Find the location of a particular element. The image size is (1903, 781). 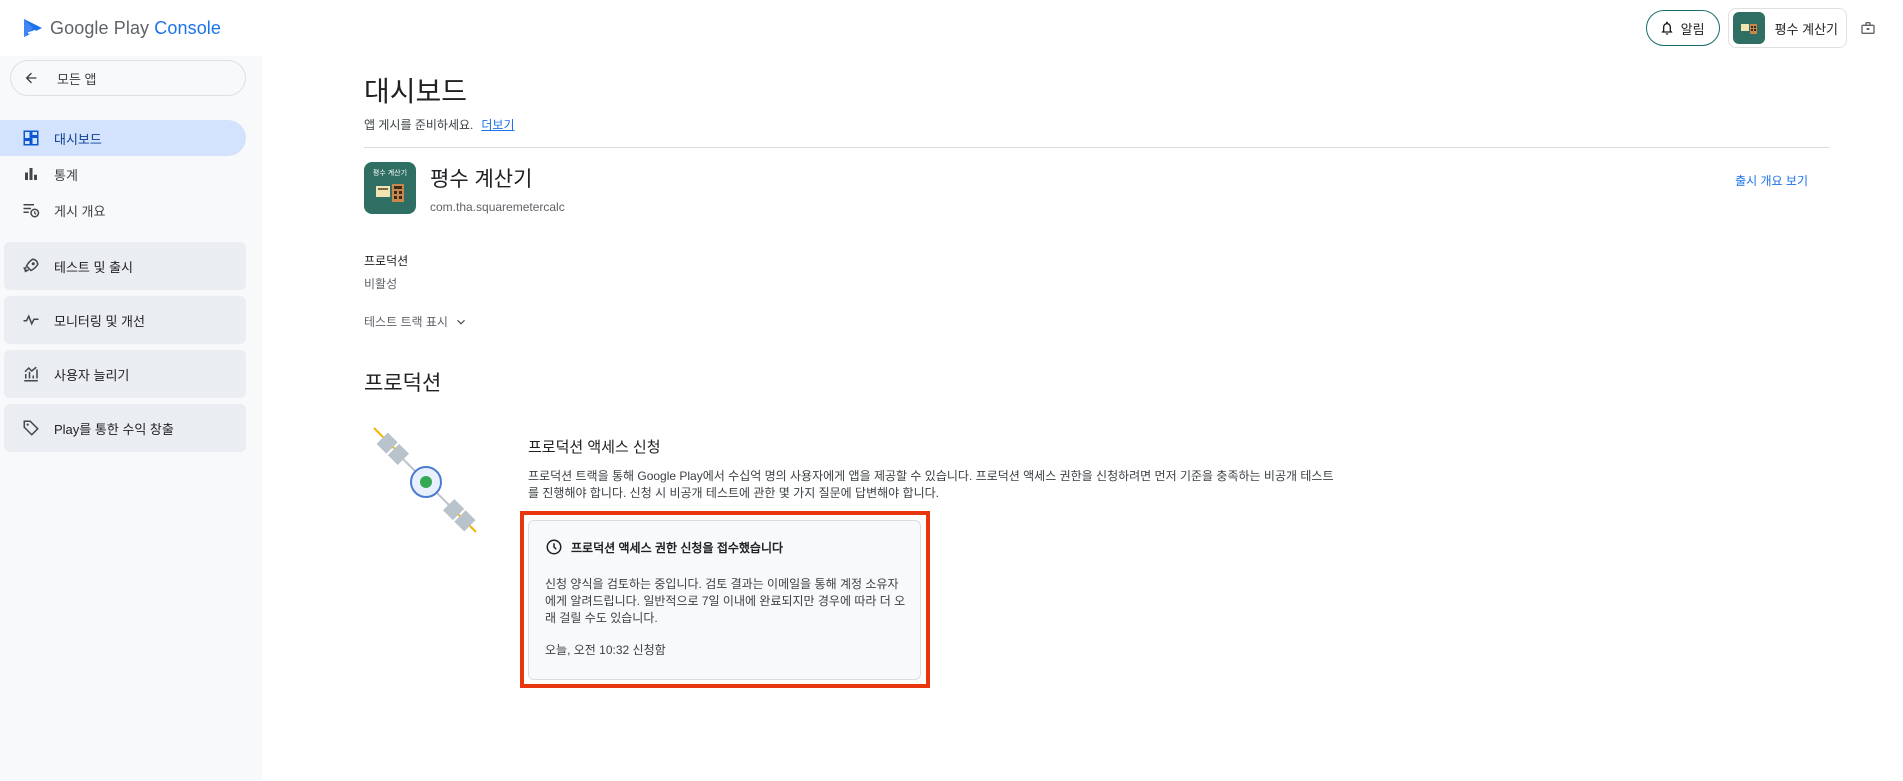

briefcase-icon is located at coordinates (1868, 28).